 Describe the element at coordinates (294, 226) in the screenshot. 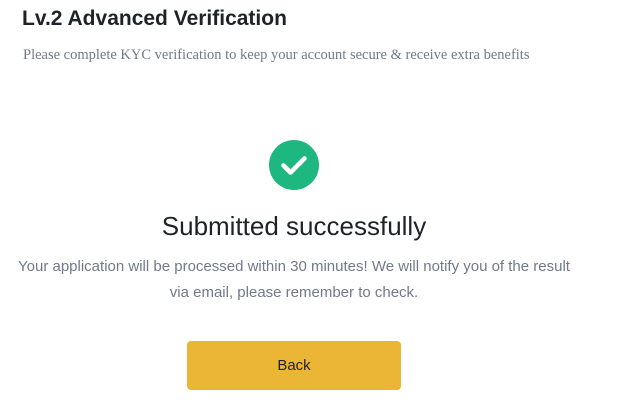

I see `success-title: Submitted successfully` at that location.